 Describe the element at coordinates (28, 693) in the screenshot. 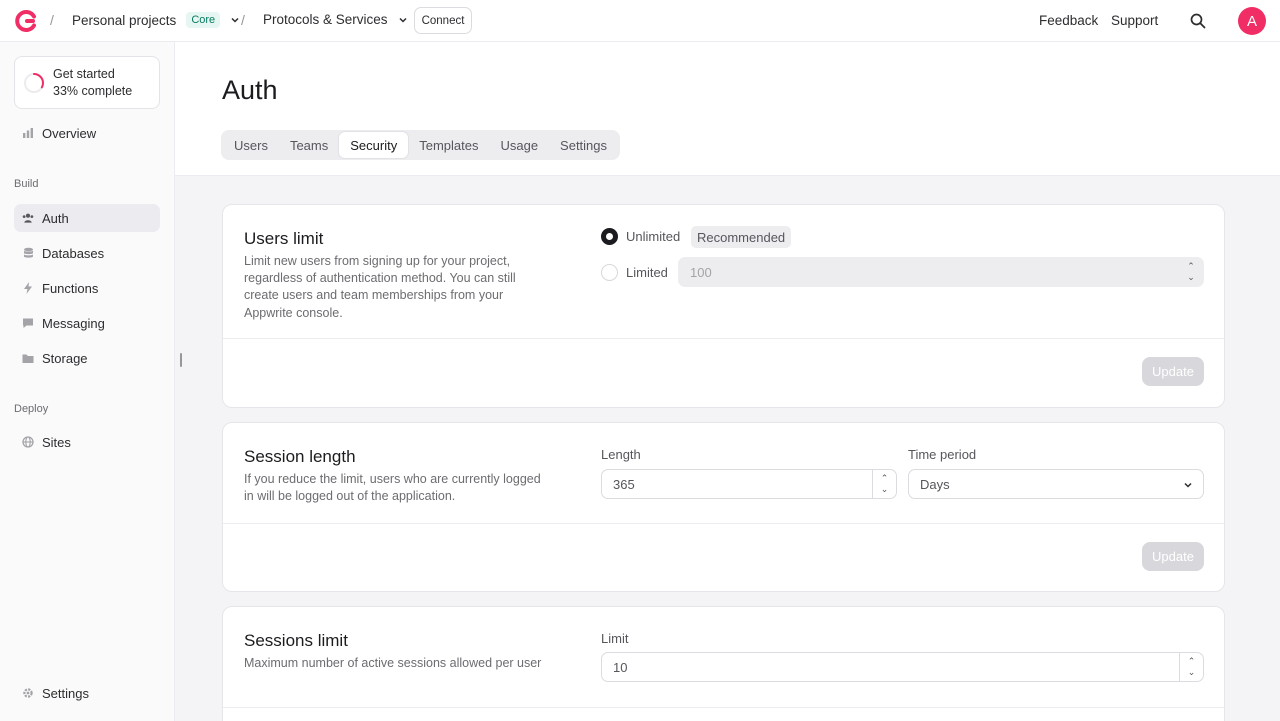

I see `gear-icon` at that location.